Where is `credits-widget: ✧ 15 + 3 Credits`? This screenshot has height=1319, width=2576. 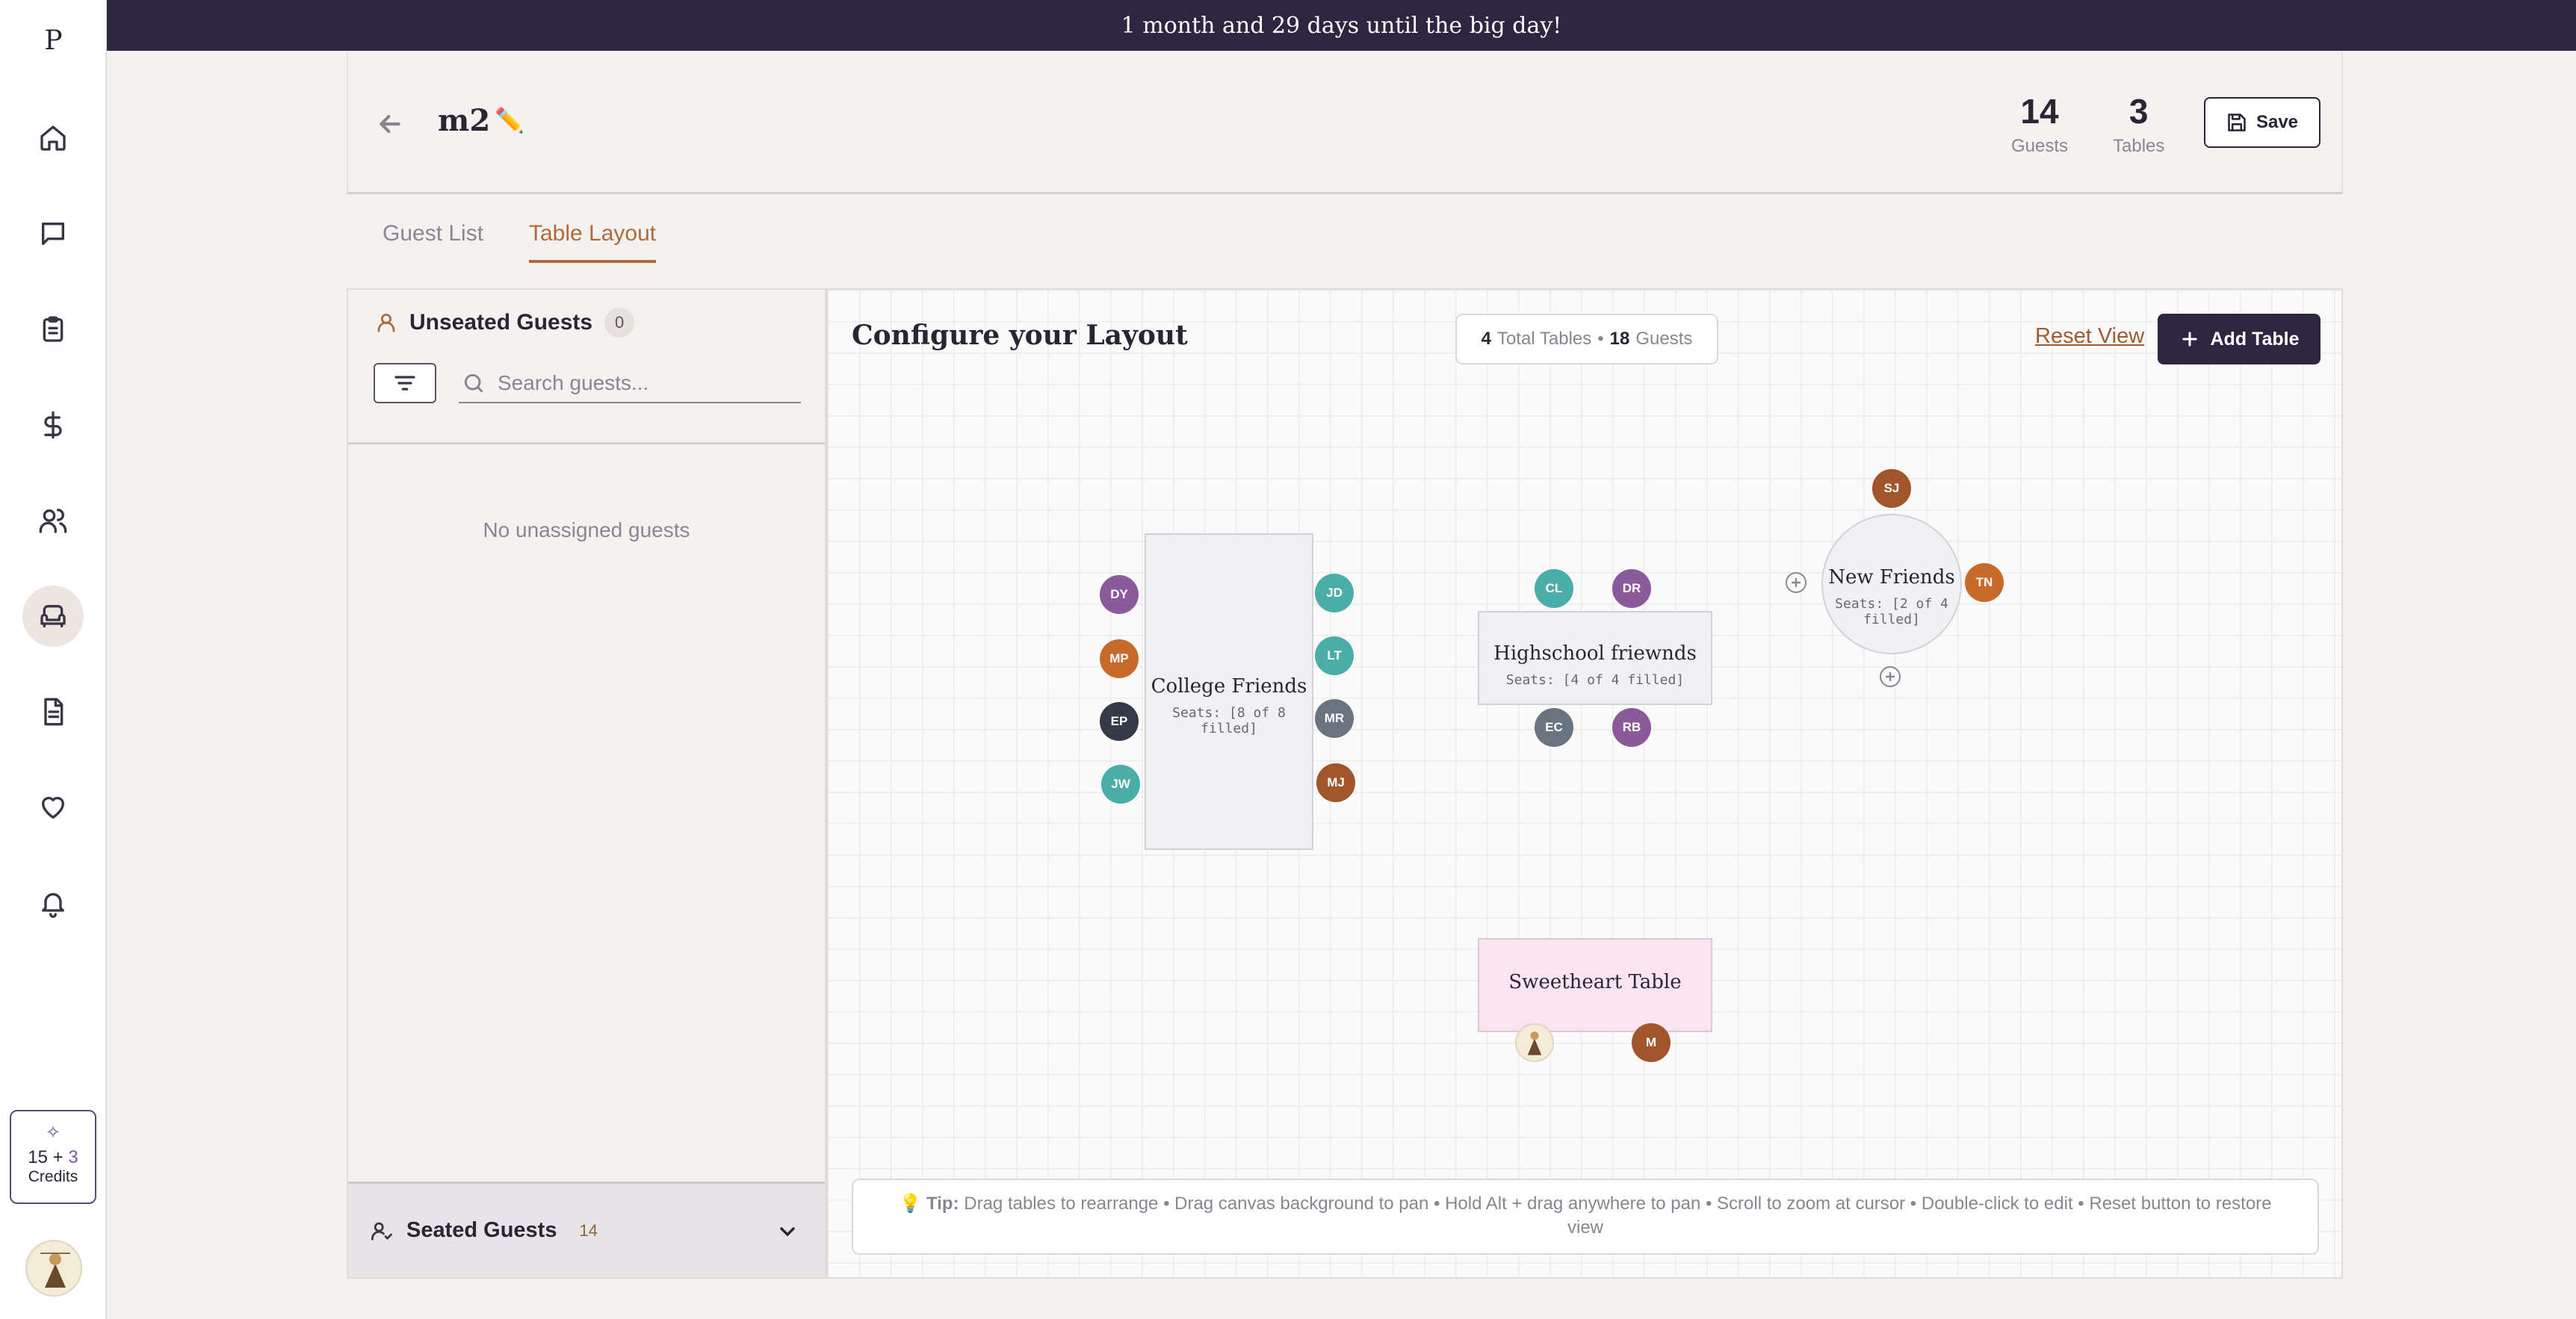 credits-widget: ✧ 15 + 3 Credits is located at coordinates (53, 1157).